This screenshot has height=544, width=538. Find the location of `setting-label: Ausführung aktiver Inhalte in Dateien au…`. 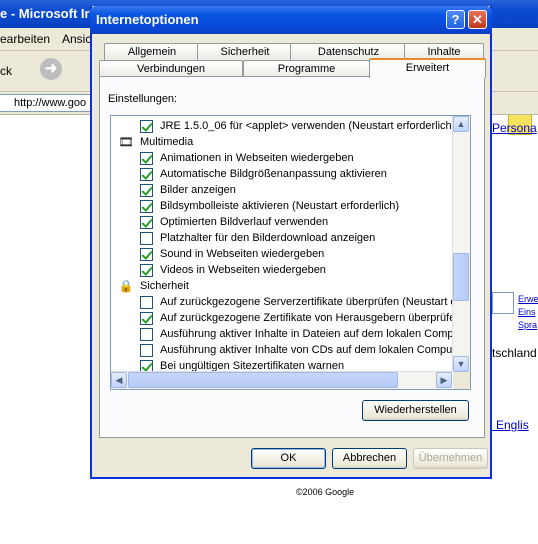

setting-label: Ausführung aktiver Inhalte in Dateien au… is located at coordinates (311, 334).